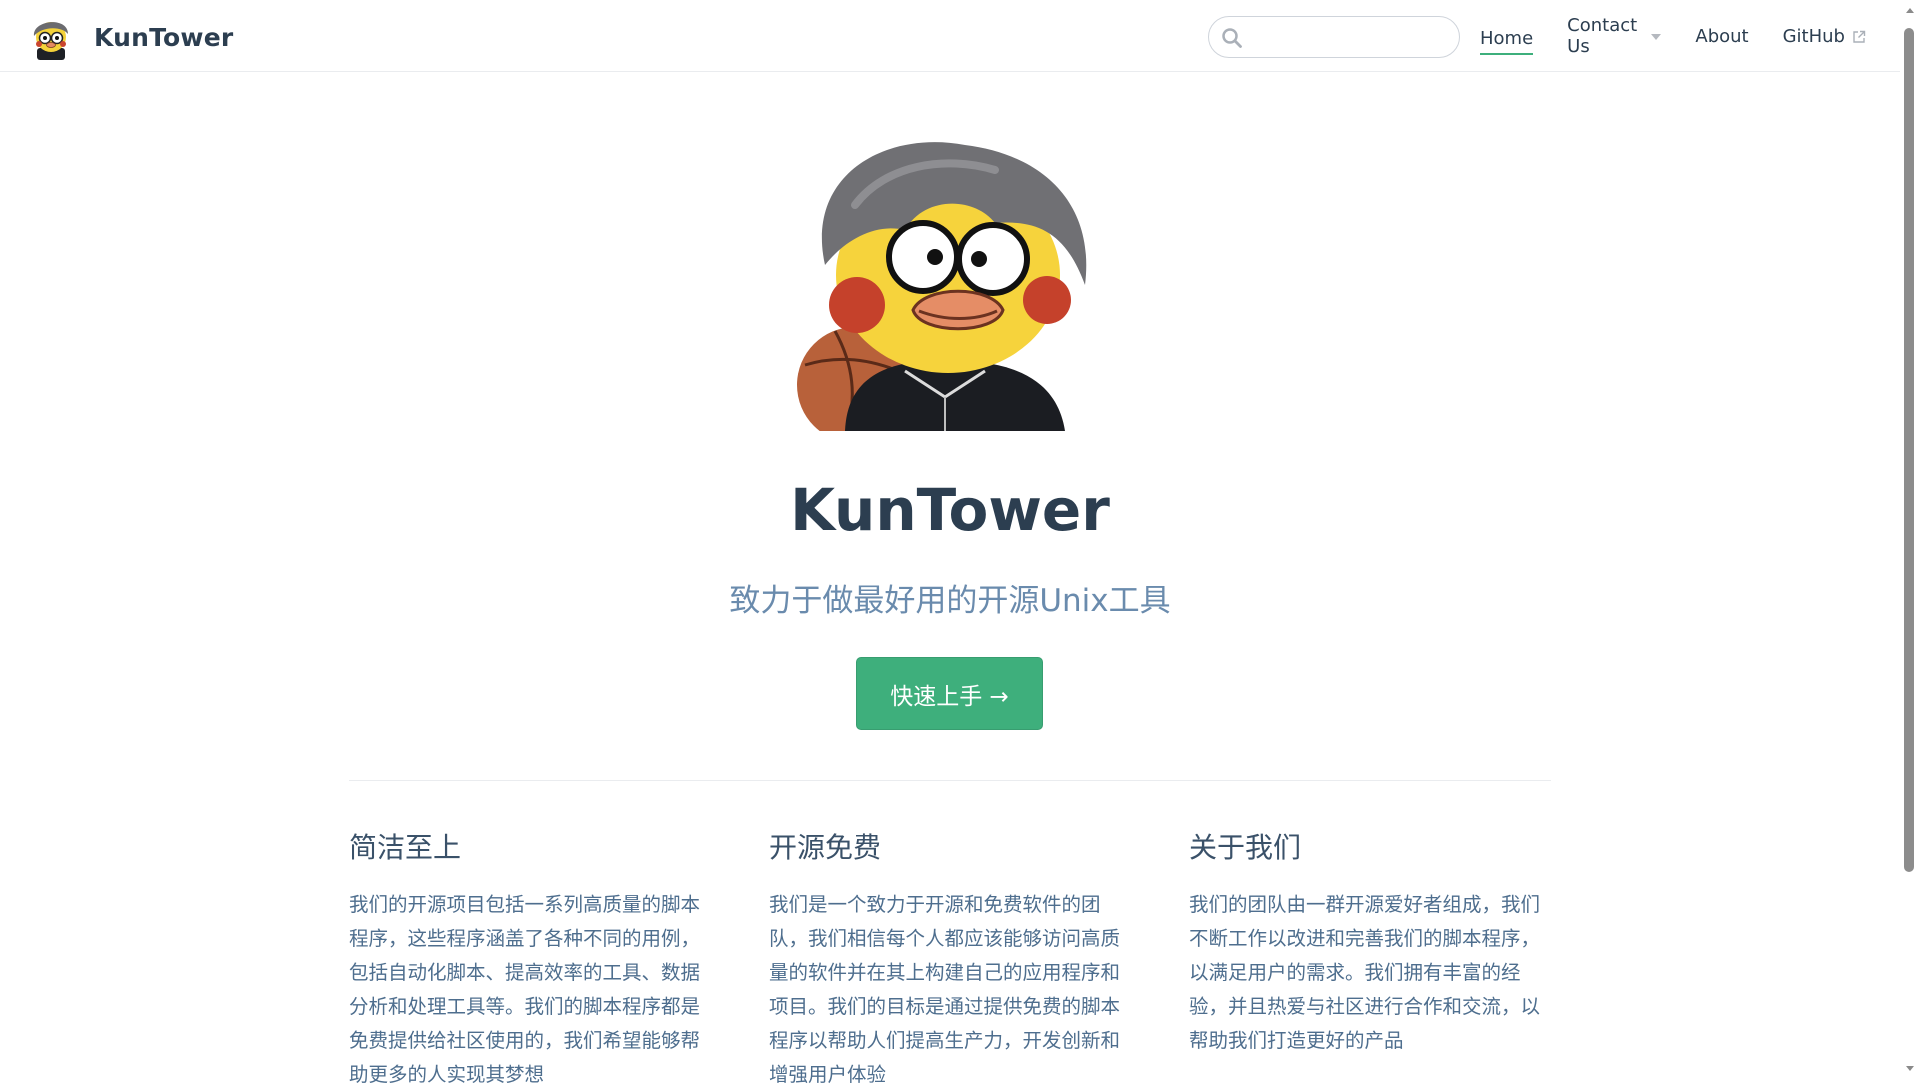  What do you see at coordinates (950, 780) in the screenshot?
I see `section-divider` at bounding box center [950, 780].